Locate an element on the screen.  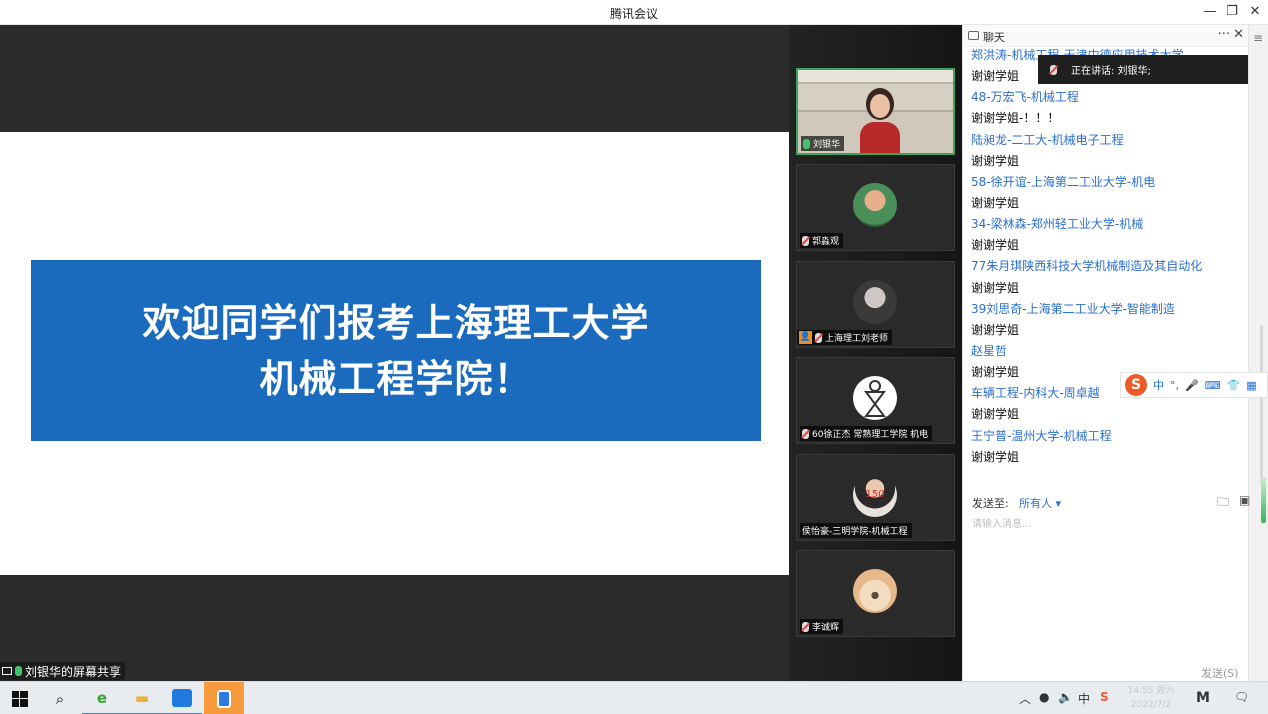
speaking-indicator: 正在讲话: 刘银华; is located at coordinates (1143, 69).